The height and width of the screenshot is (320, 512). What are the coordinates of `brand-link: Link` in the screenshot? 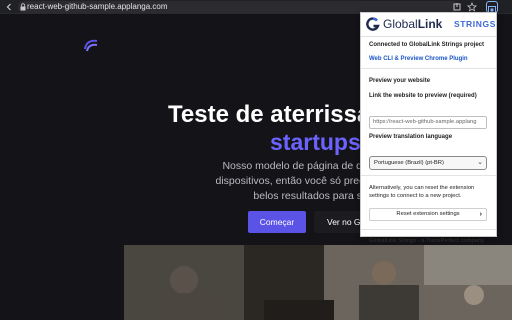 It's located at (430, 24).